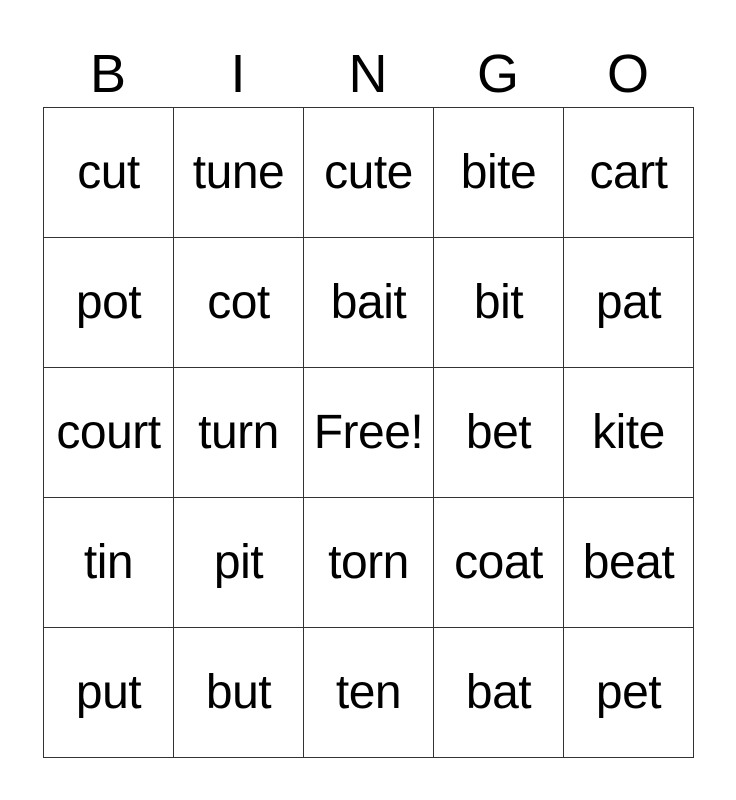  I want to click on grid-cell: pit, so click(238, 562).